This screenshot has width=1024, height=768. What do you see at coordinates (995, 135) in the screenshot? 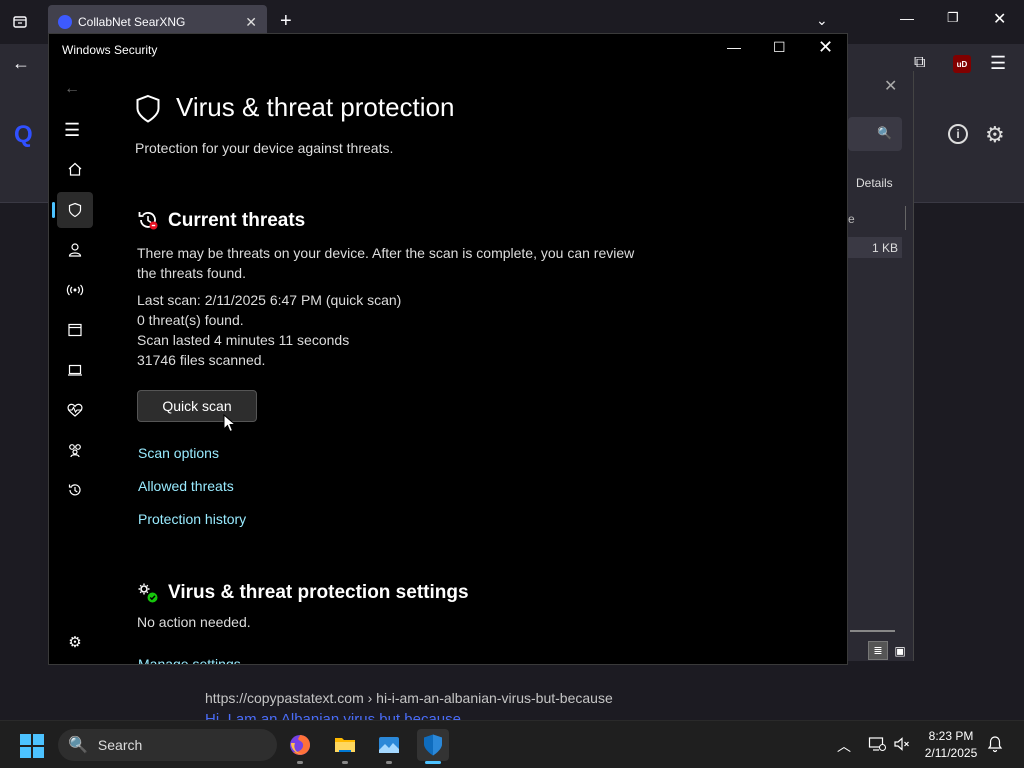
I see `searx-settings-icon: ⚙` at bounding box center [995, 135].